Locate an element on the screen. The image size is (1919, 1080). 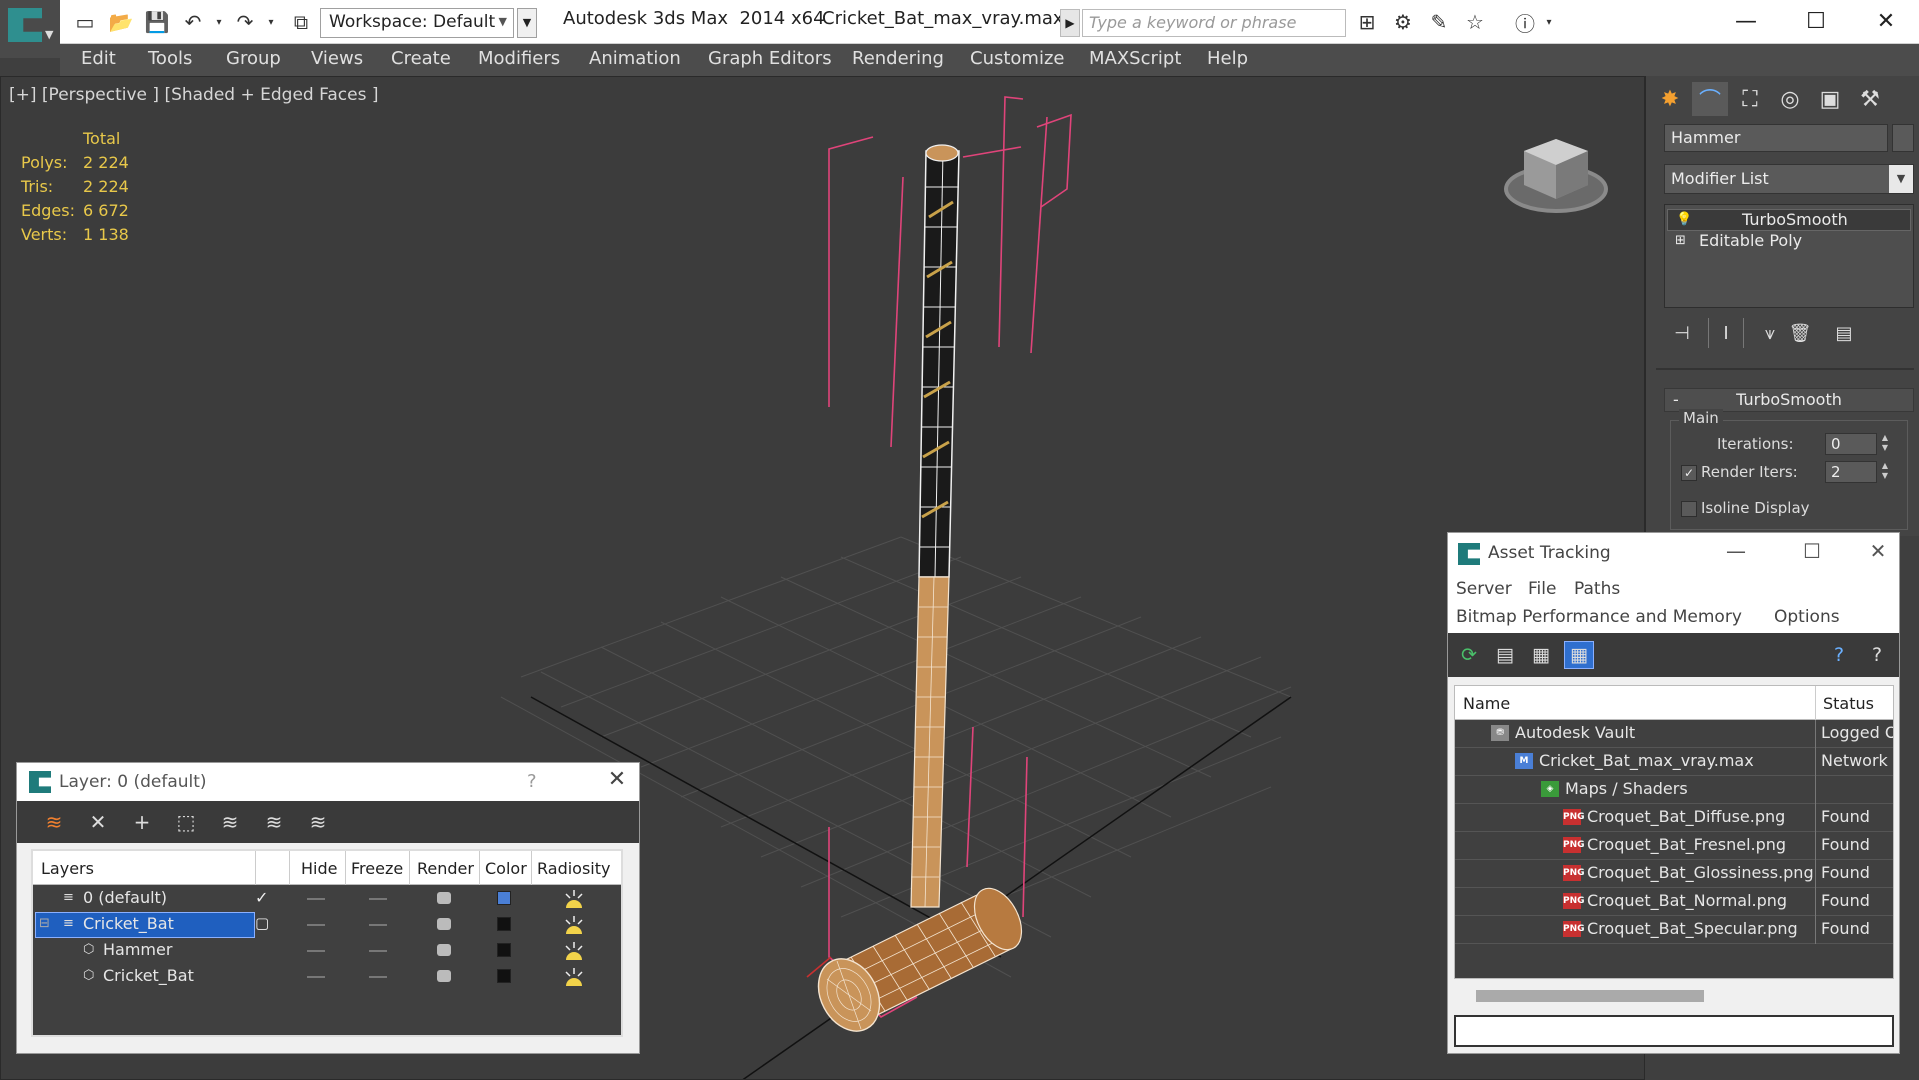
render-iters-checkbox: ✓ is located at coordinates (1689, 473).